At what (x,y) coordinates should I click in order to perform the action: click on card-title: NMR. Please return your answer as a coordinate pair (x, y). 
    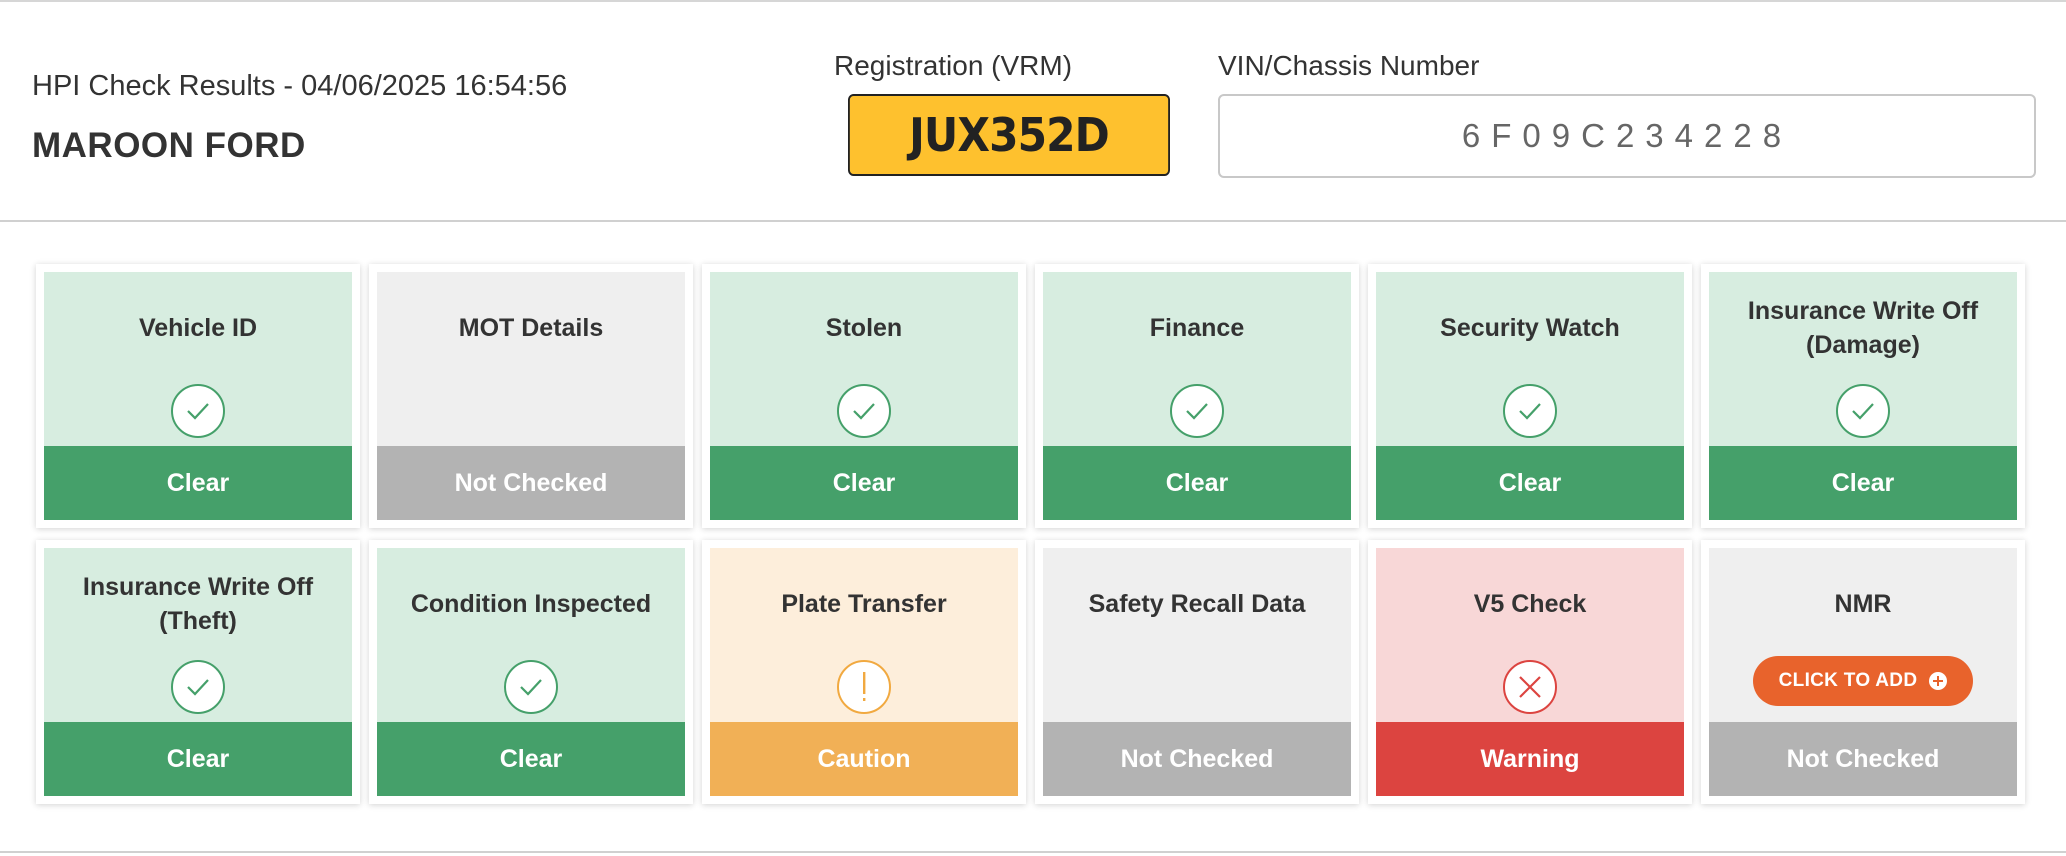
    Looking at the image, I should click on (1863, 604).